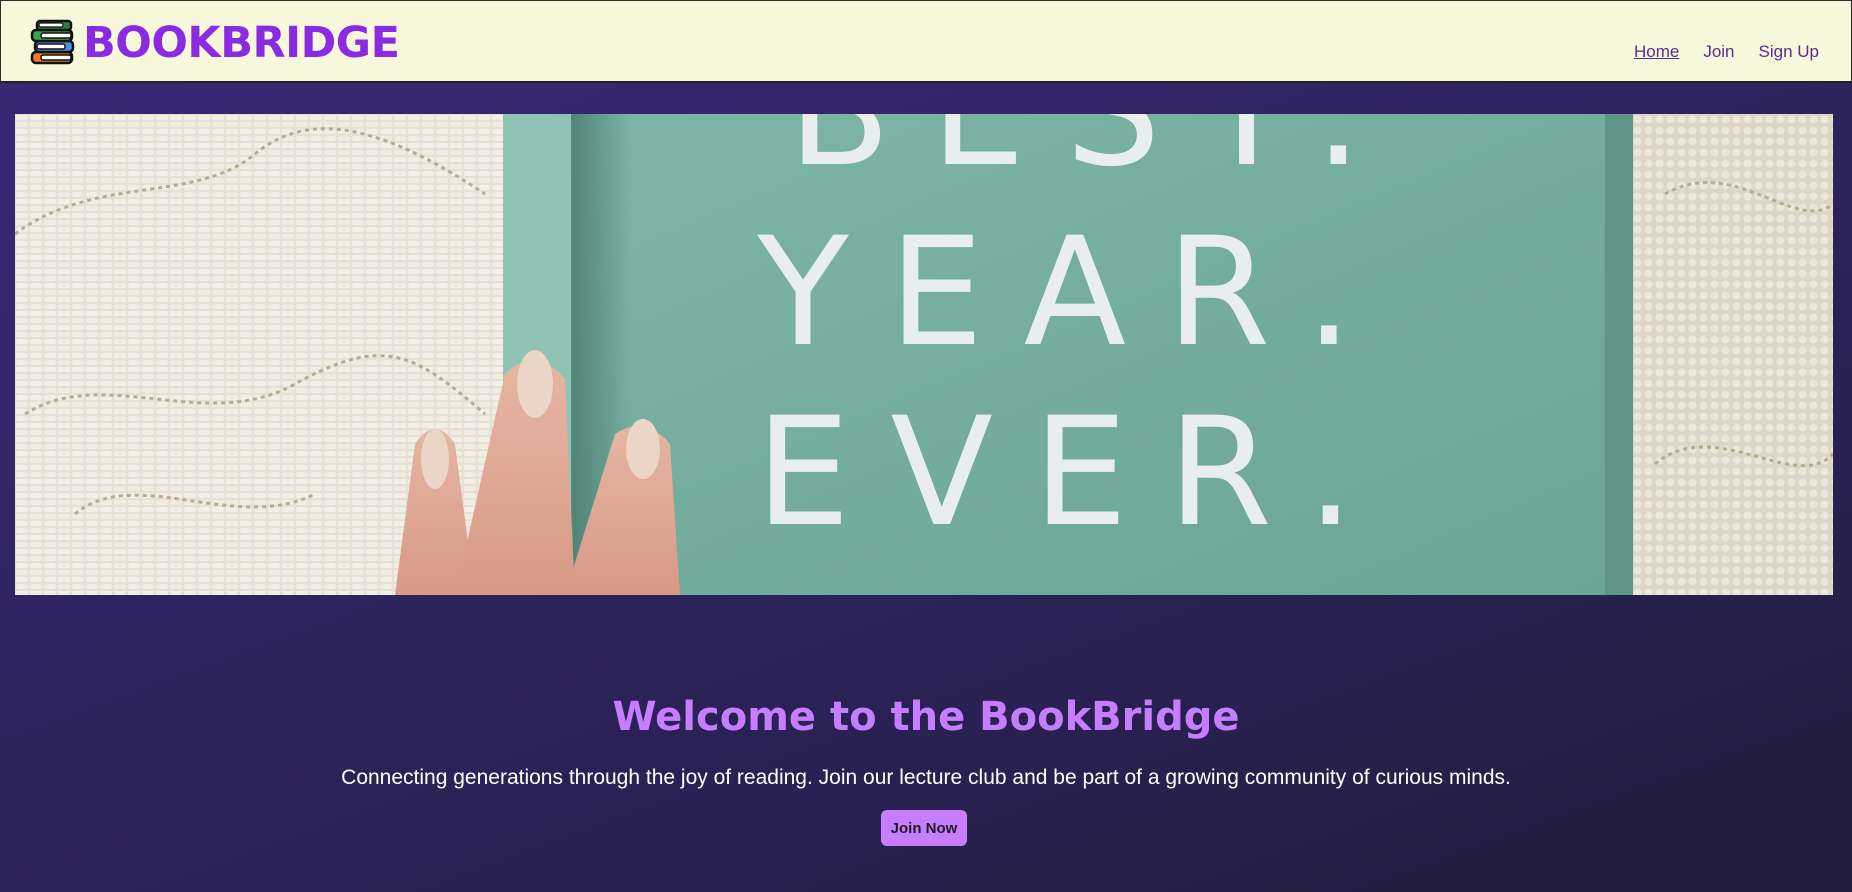 The width and height of the screenshot is (1852, 892). What do you see at coordinates (1789, 52) in the screenshot?
I see `nav-signup-link: Sign Up` at bounding box center [1789, 52].